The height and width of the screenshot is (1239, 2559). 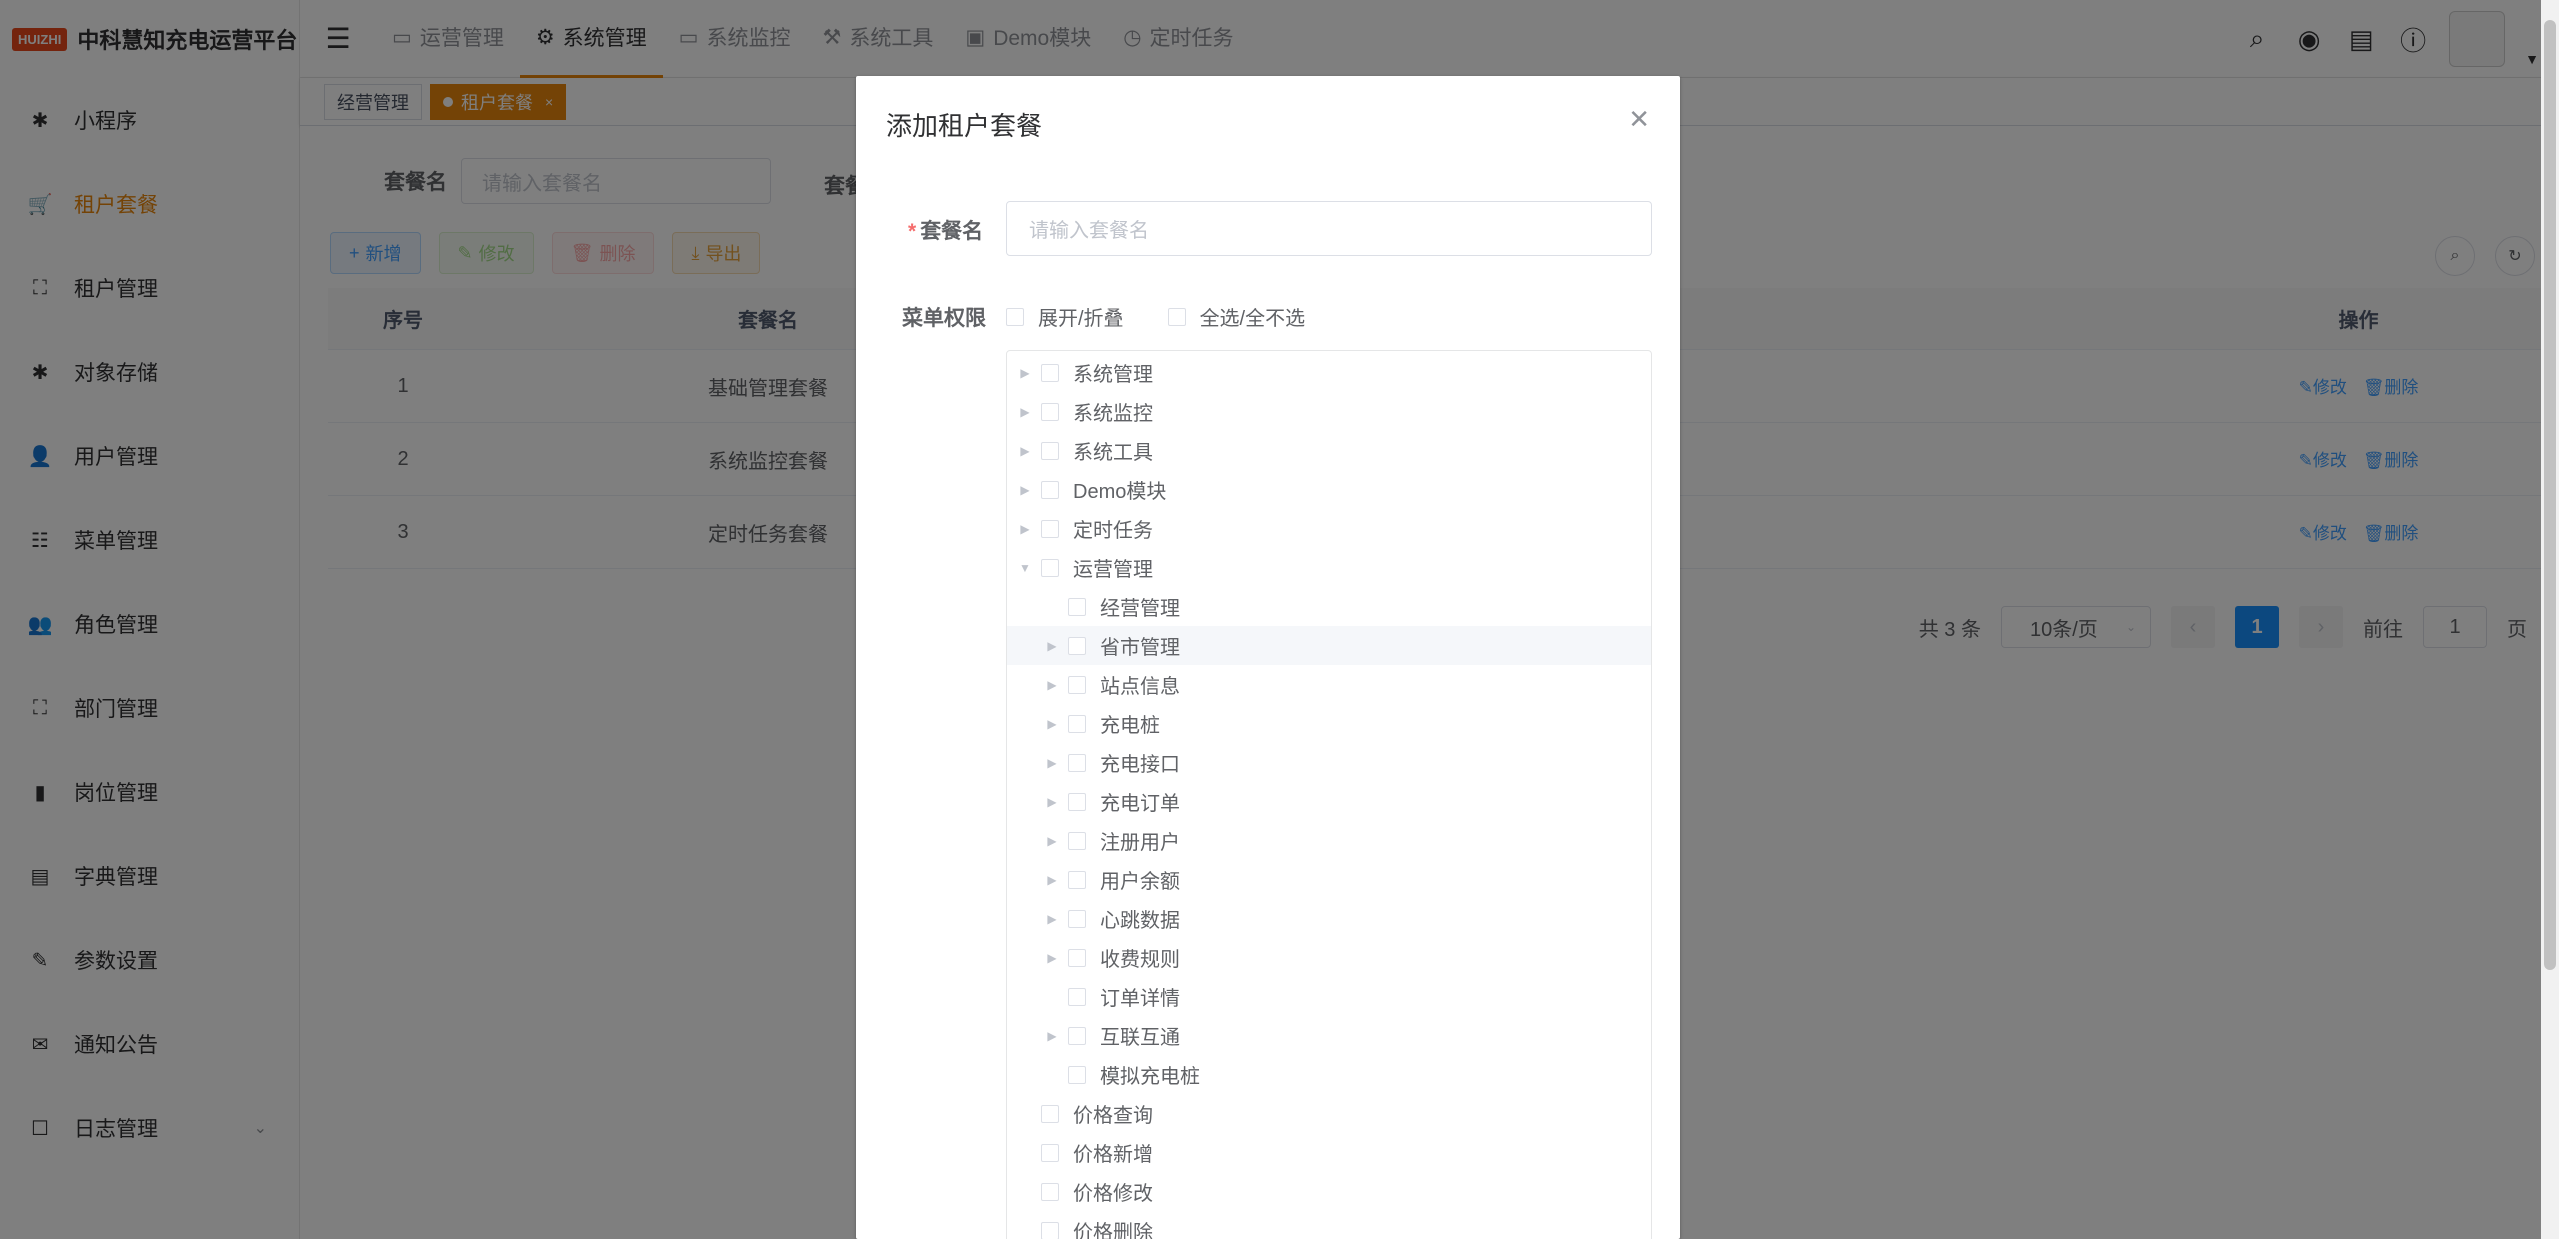 What do you see at coordinates (1113, 1155) in the screenshot?
I see `tree-node-label: 价格新增` at bounding box center [1113, 1155].